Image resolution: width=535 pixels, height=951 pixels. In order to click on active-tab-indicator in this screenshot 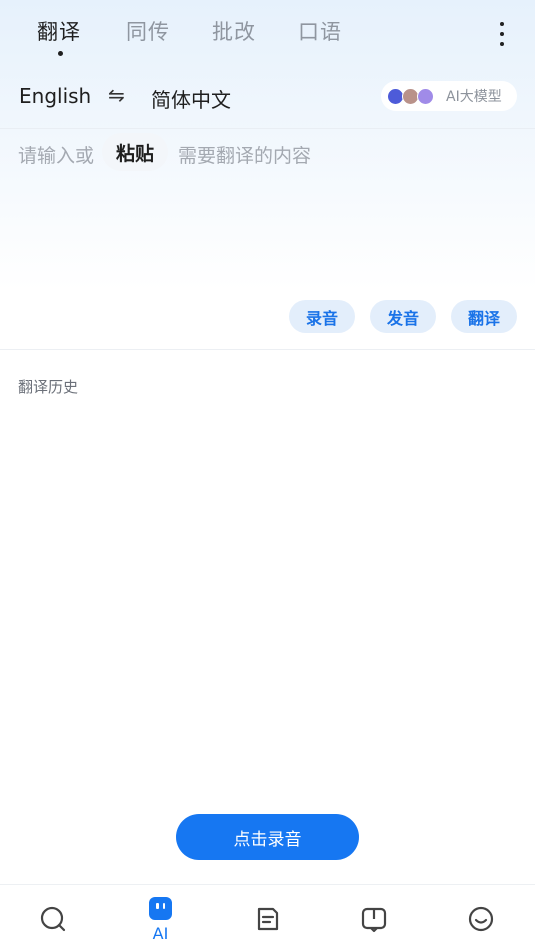, I will do `click(60, 53)`.